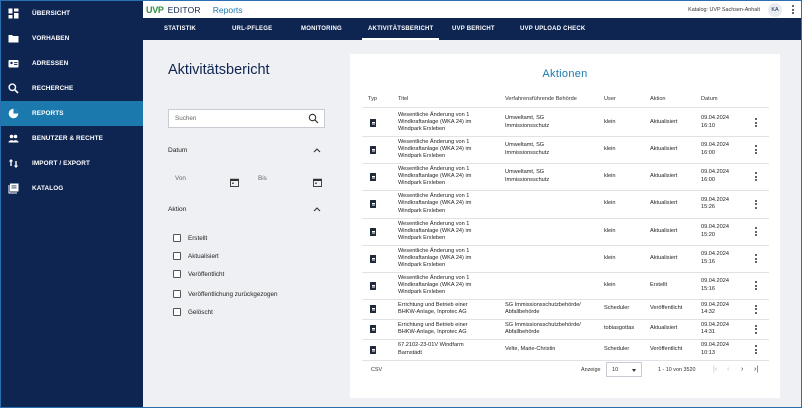 This screenshot has height=408, width=802. I want to click on aktion-section-header: Aktion, so click(246, 209).